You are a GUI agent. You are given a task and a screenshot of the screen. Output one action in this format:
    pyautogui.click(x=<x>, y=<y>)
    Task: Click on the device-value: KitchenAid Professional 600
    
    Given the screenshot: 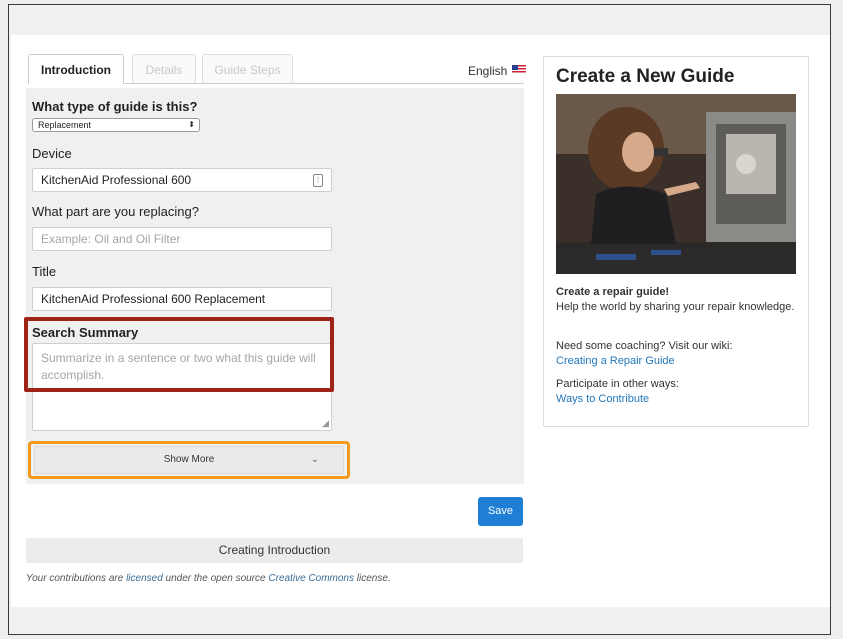 What is the action you would take?
    pyautogui.click(x=116, y=180)
    